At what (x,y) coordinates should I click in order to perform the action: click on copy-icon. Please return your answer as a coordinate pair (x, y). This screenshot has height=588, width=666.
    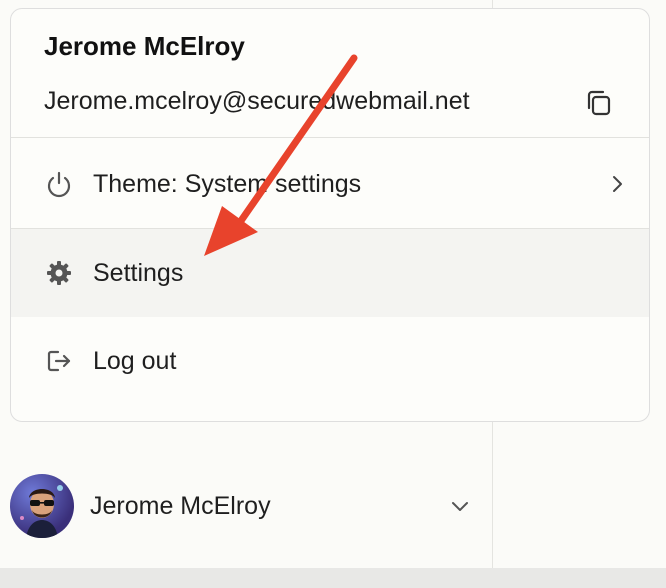
    Looking at the image, I should click on (599, 103).